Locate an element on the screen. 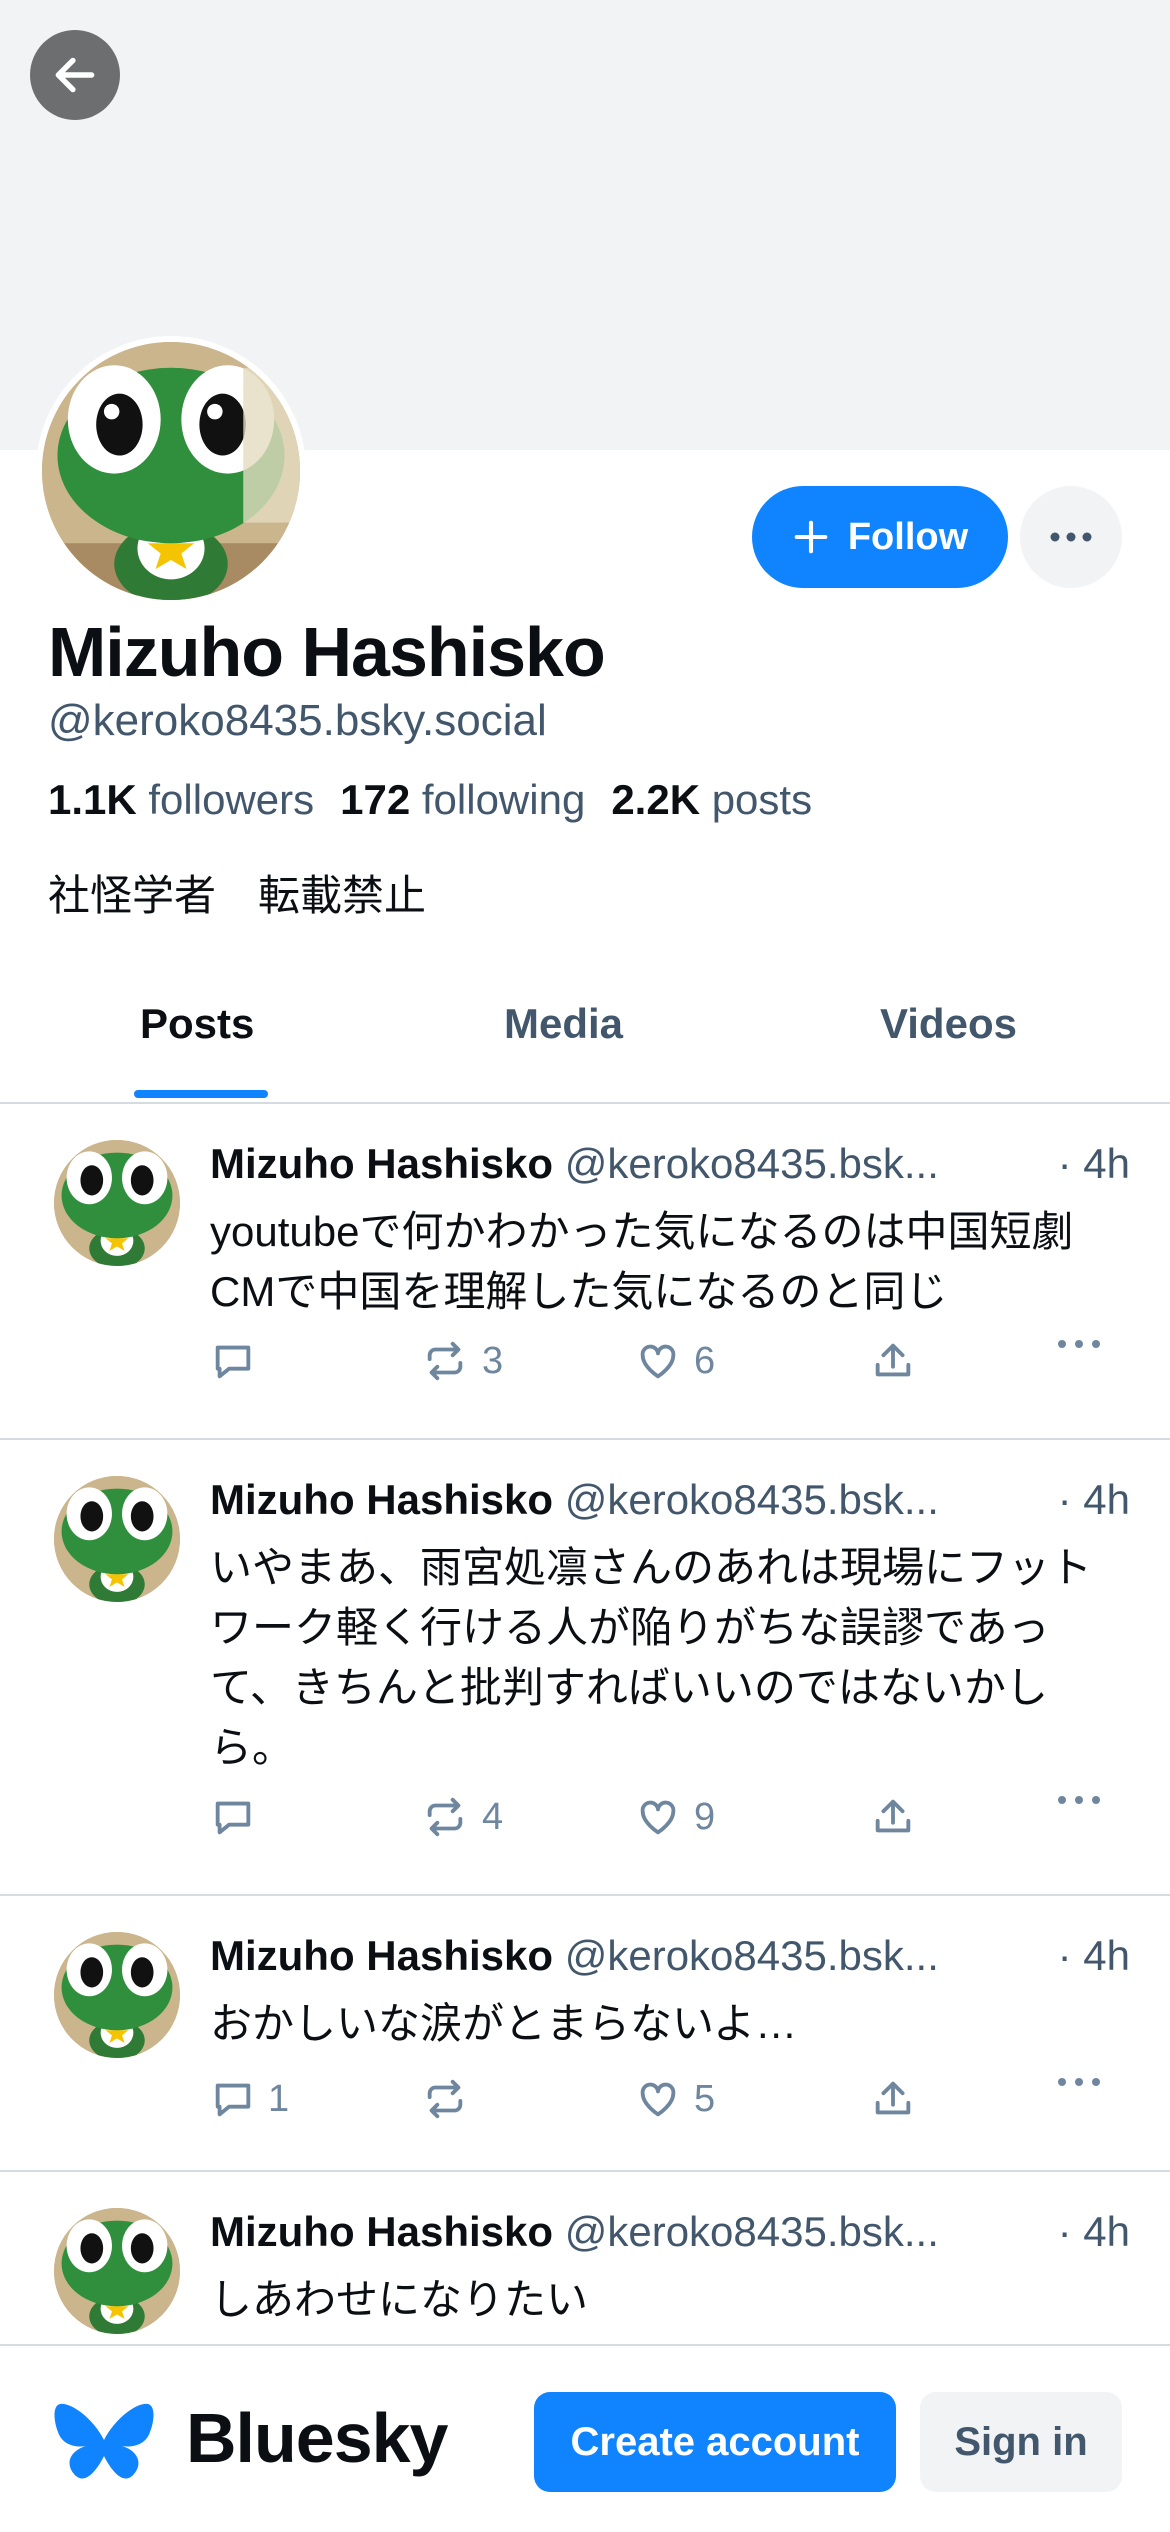 The width and height of the screenshot is (1170, 2532). profile-avatar is located at coordinates (171, 471).